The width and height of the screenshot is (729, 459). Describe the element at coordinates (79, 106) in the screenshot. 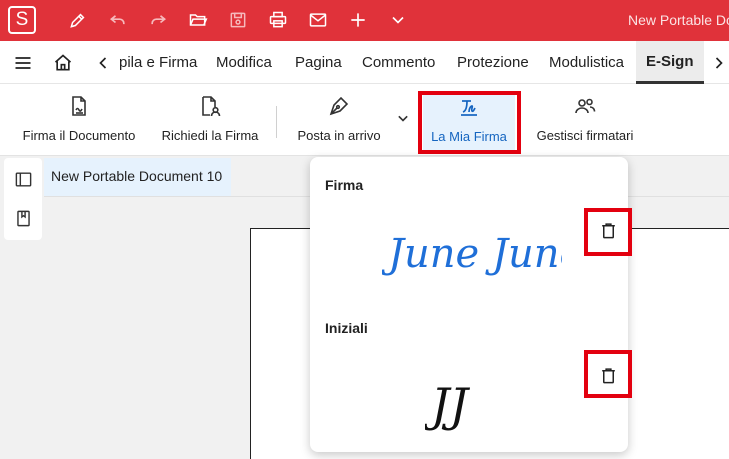

I see `sign-document-icon` at that location.